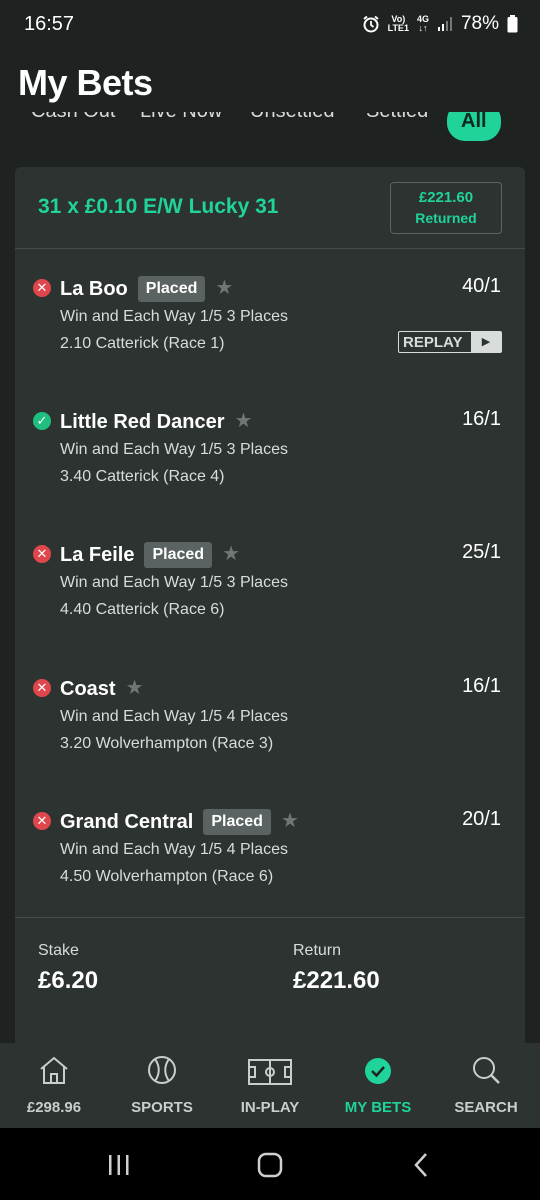 The height and width of the screenshot is (1200, 540). What do you see at coordinates (85, 82) in the screenshot?
I see `page-title: My Bets` at bounding box center [85, 82].